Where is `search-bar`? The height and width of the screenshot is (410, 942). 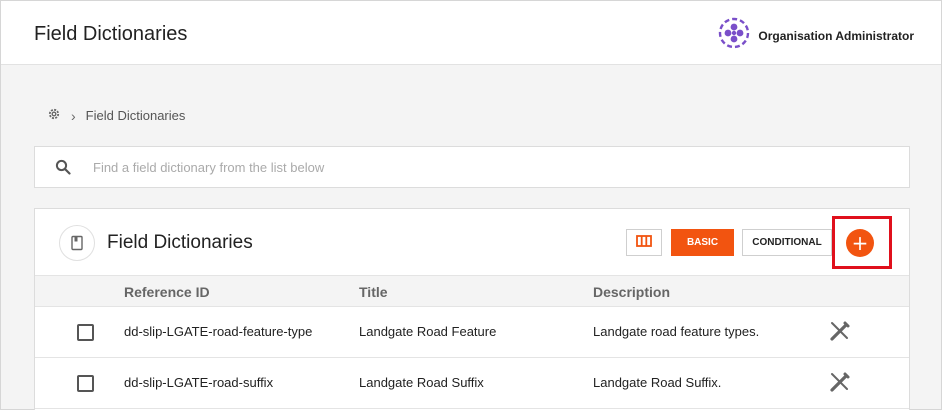
search-bar is located at coordinates (472, 167).